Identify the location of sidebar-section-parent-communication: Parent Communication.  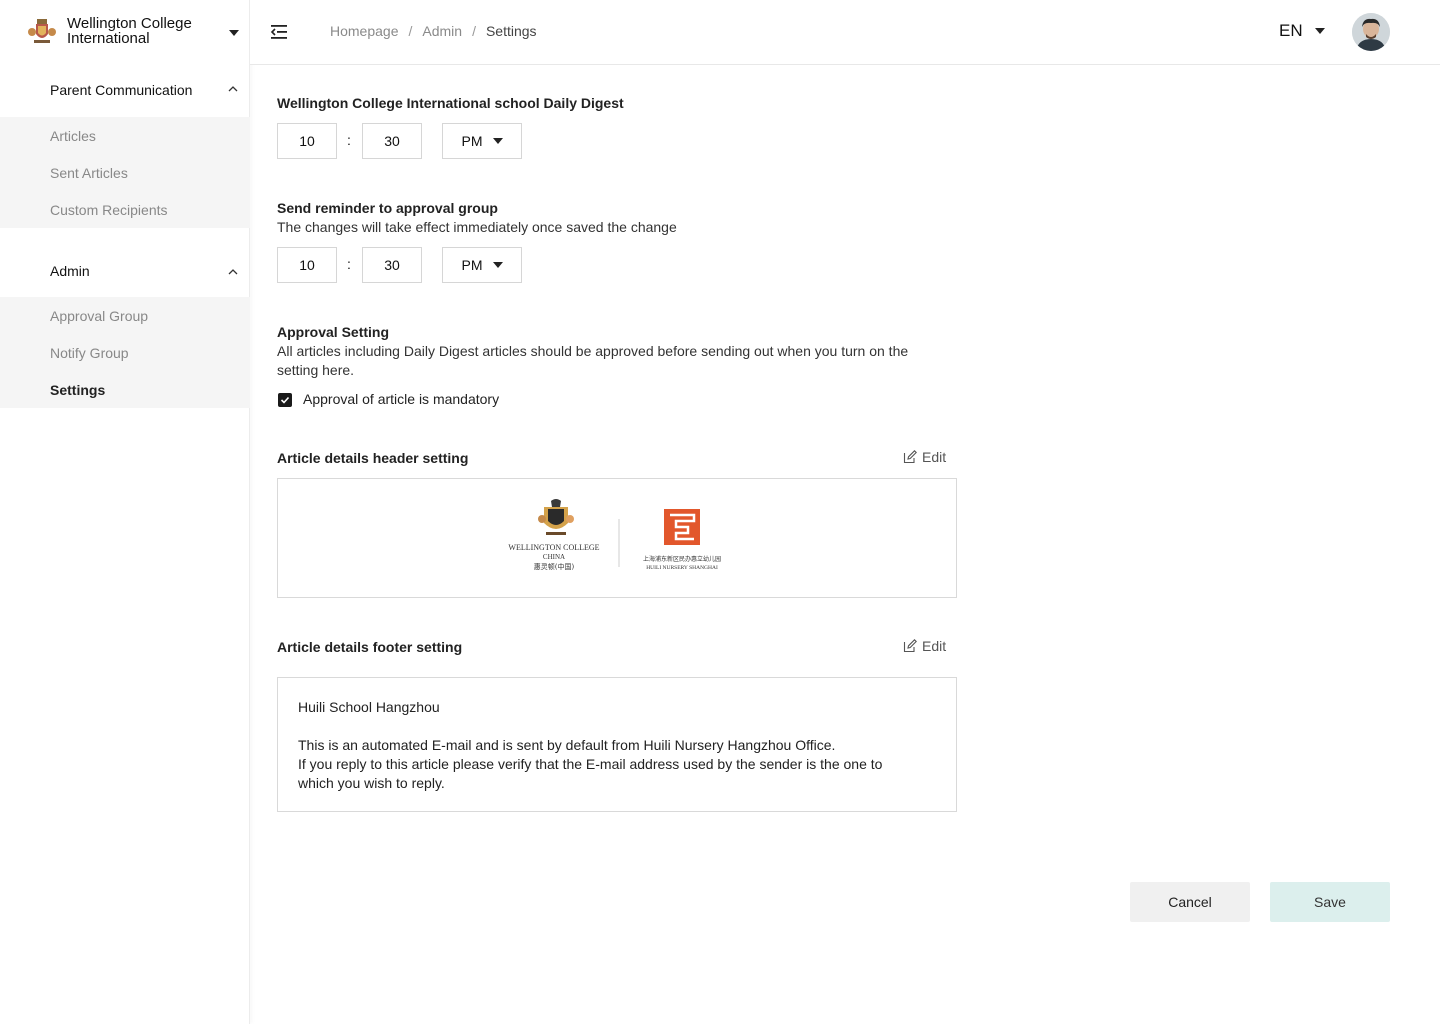
(125, 90).